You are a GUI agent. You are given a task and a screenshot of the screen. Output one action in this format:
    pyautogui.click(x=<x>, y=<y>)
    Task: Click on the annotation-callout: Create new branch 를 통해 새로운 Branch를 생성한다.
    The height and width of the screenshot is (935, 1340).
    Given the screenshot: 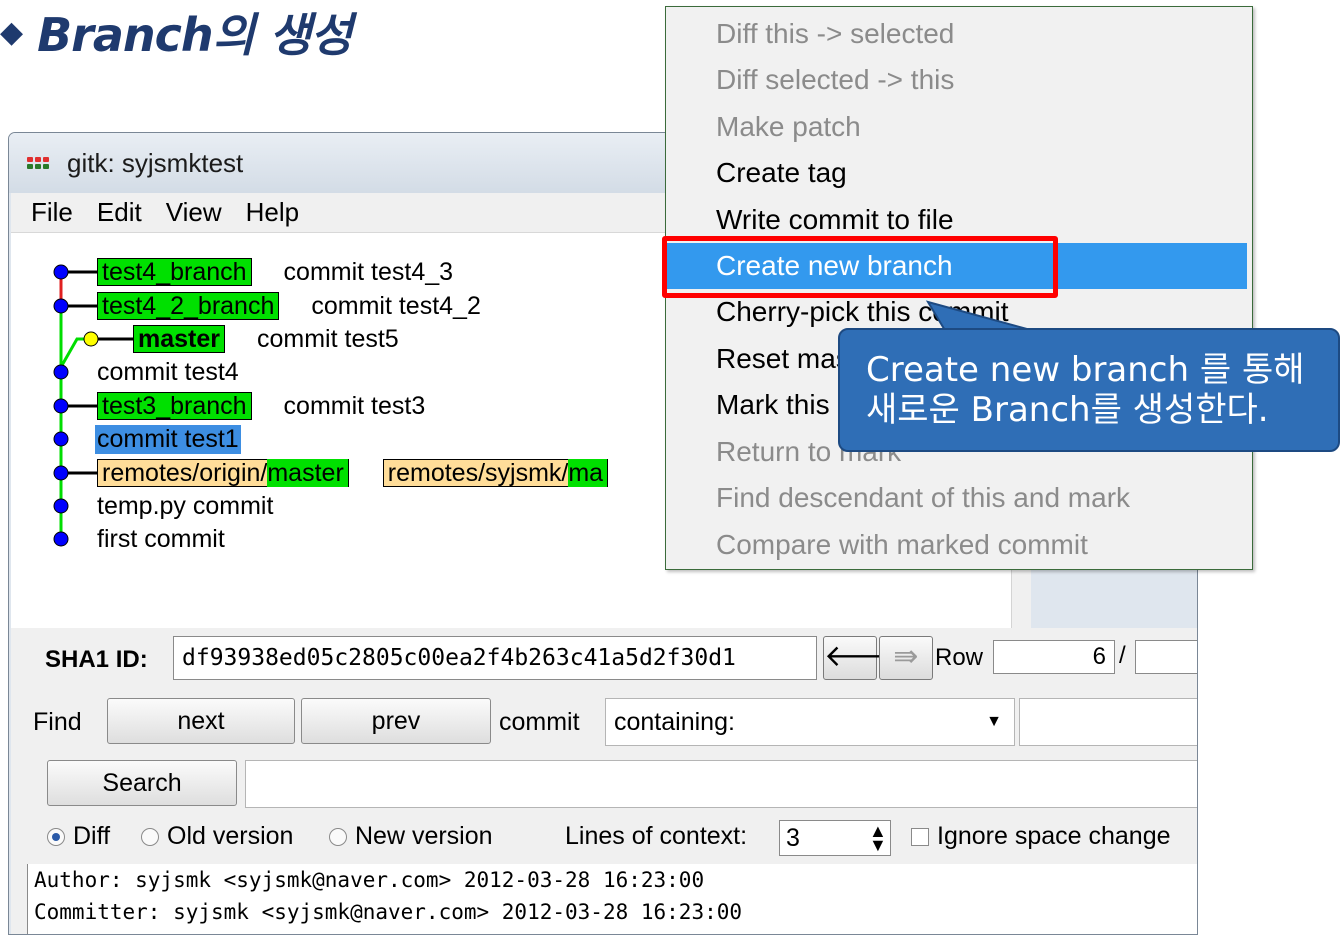 What is the action you would take?
    pyautogui.click(x=1089, y=390)
    